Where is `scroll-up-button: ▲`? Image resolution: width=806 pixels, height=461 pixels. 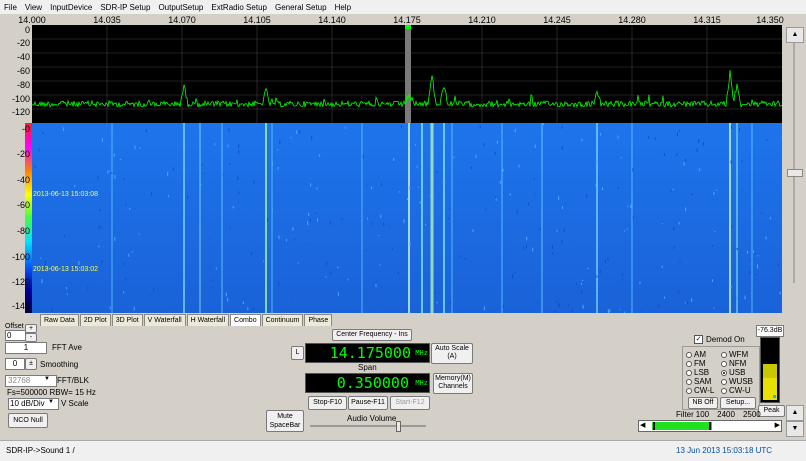
scroll-up-button: ▲ is located at coordinates (795, 35).